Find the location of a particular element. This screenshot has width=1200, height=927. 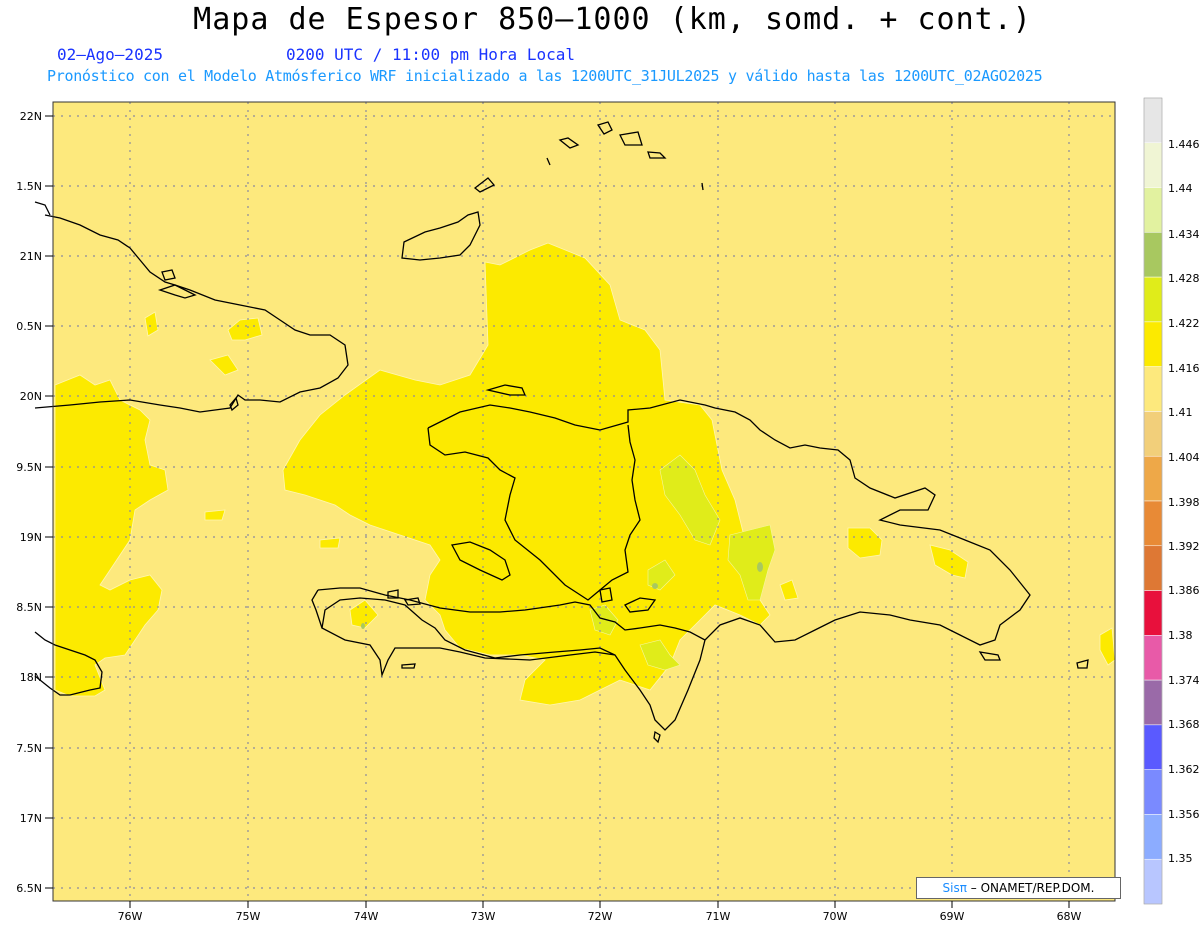

colorbar-label: 1.356 is located at coordinates (1184, 814).